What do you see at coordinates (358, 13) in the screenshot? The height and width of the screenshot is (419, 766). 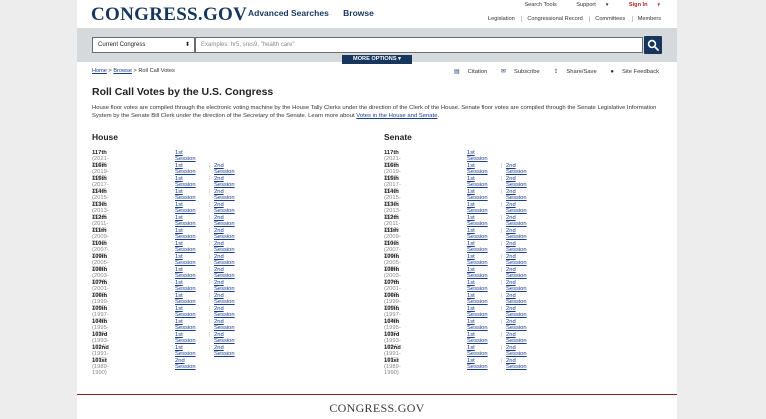 I see `nav-browse: Browse` at bounding box center [358, 13].